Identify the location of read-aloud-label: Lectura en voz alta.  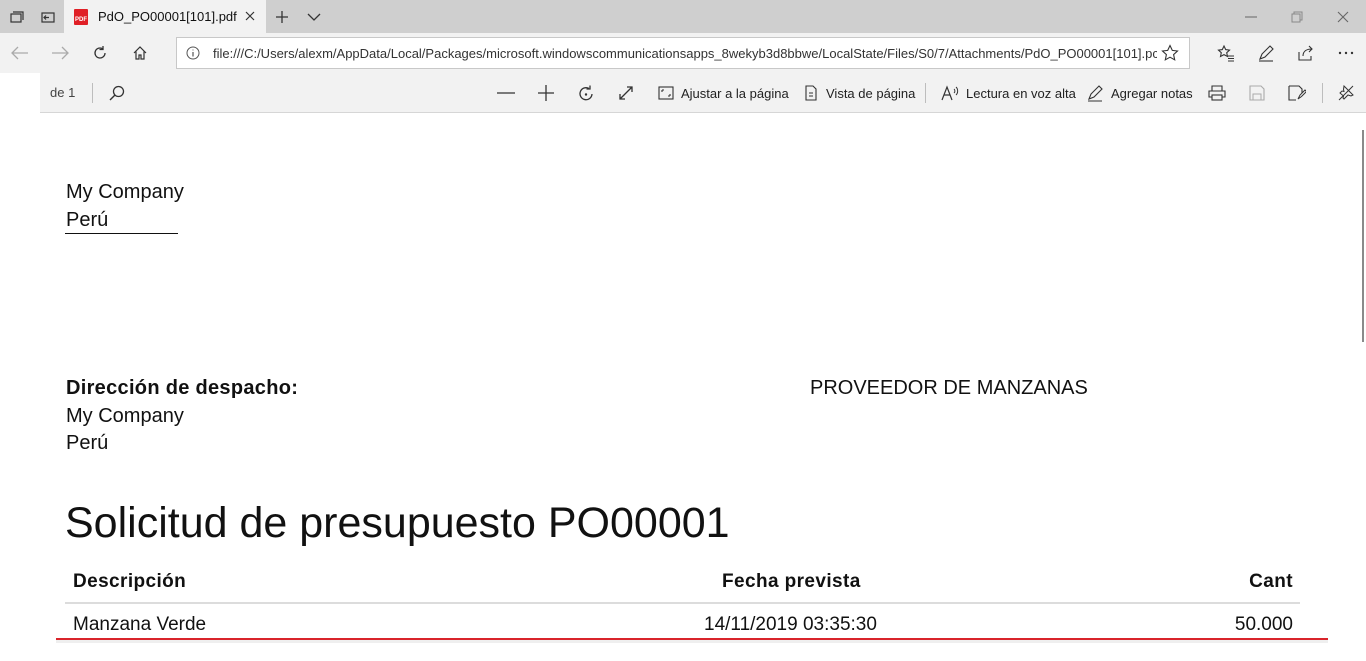
(1021, 93).